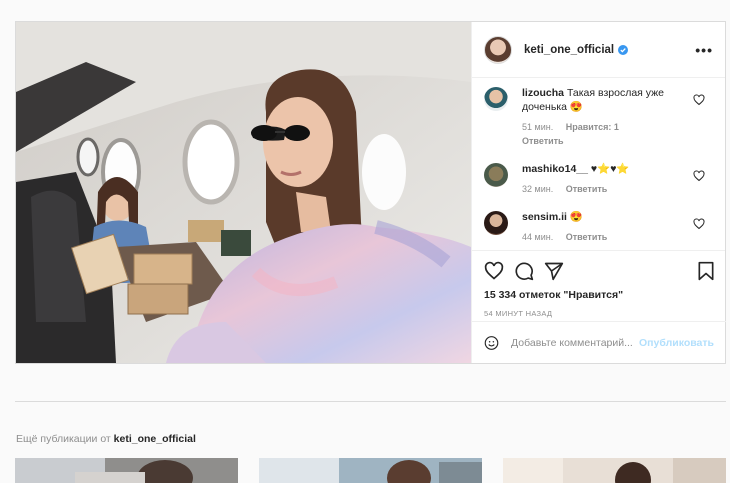 This screenshot has height=483, width=730. I want to click on comment-icon, so click(524, 271).